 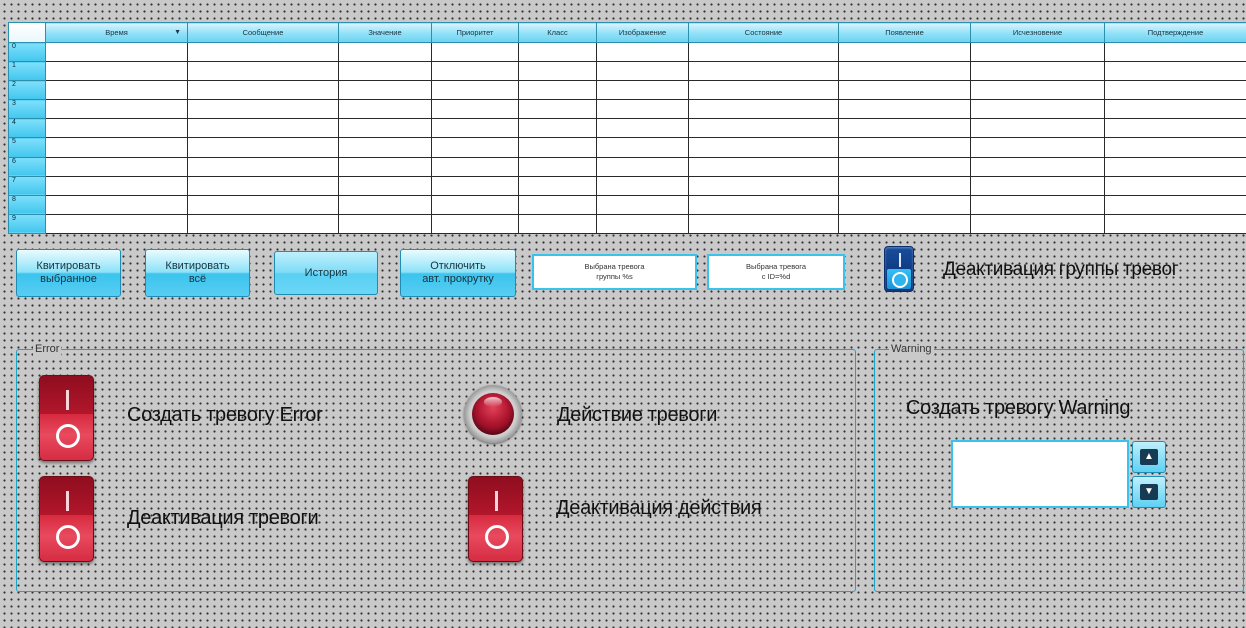 What do you see at coordinates (27, 109) in the screenshot?
I see `row-number-cell: 3` at bounding box center [27, 109].